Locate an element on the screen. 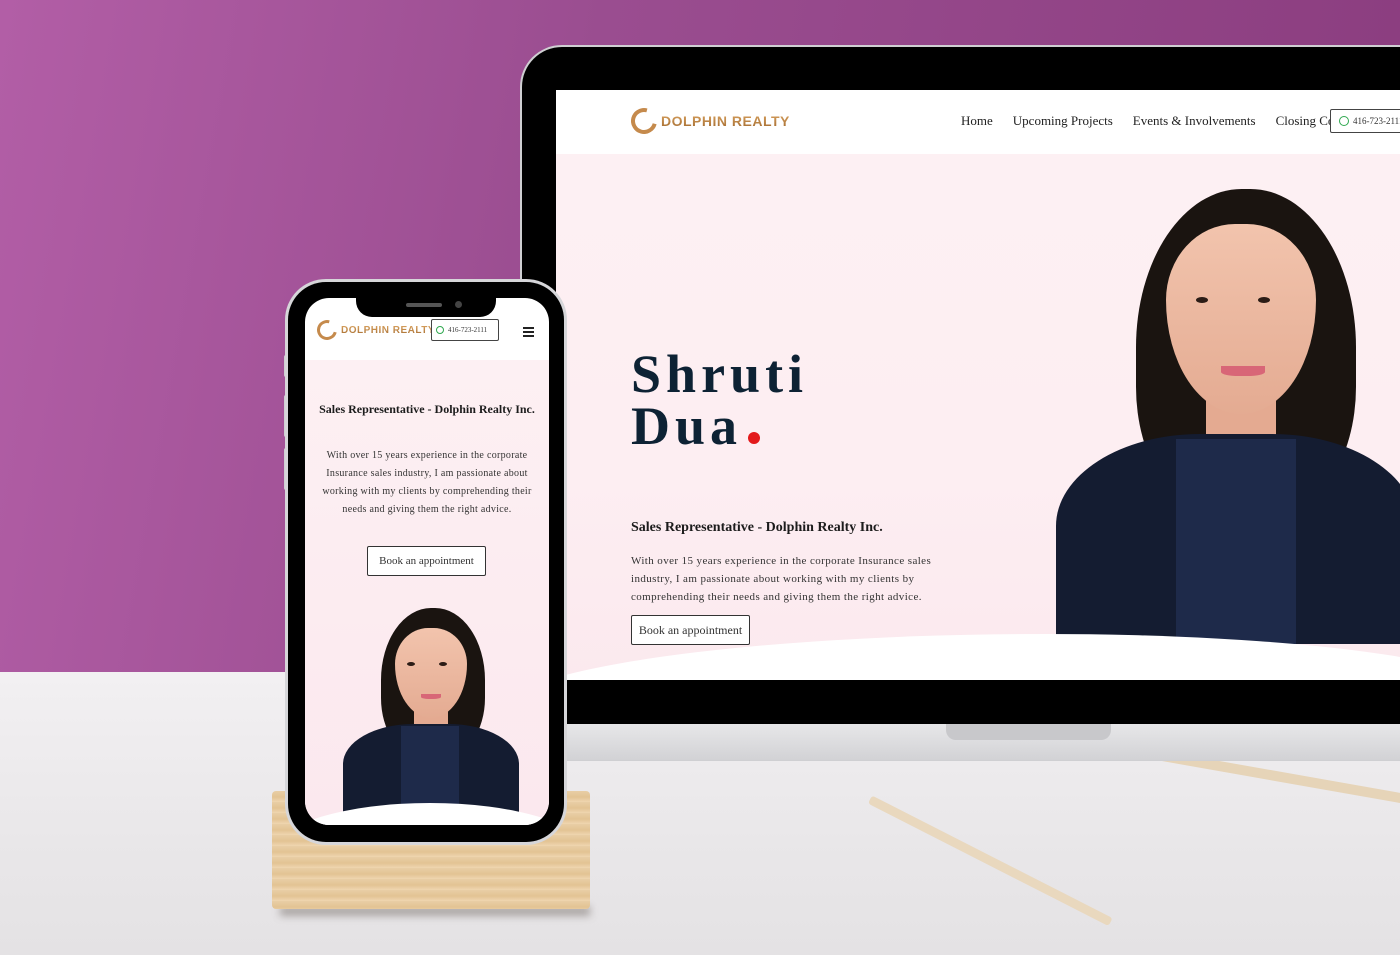 The width and height of the screenshot is (1400, 955). nav-link-events: Events & Involvements is located at coordinates (1194, 121).